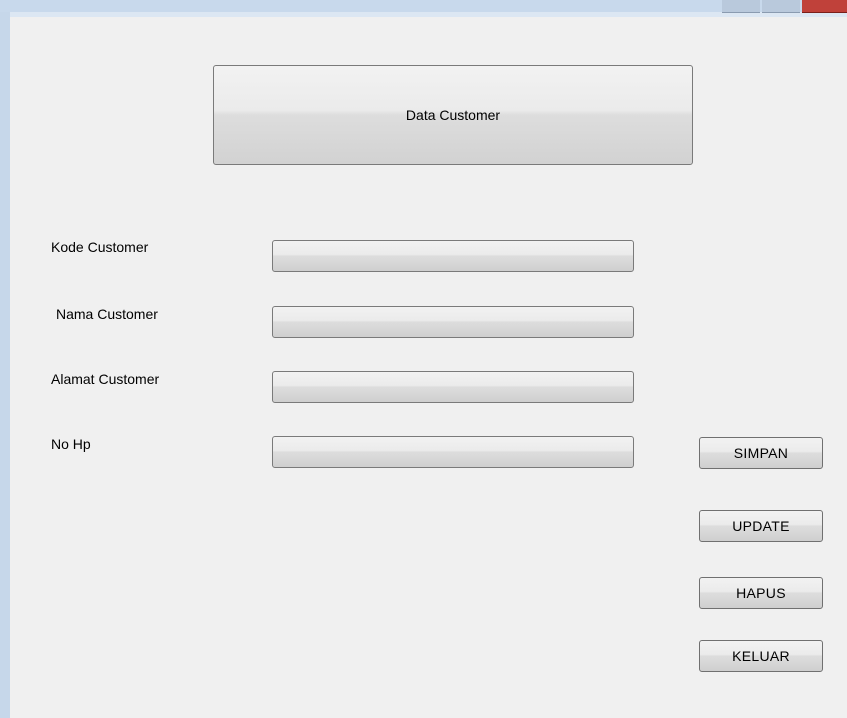 This screenshot has width=847, height=718. Describe the element at coordinates (453, 387) in the screenshot. I see `alamat-customer-field` at that location.